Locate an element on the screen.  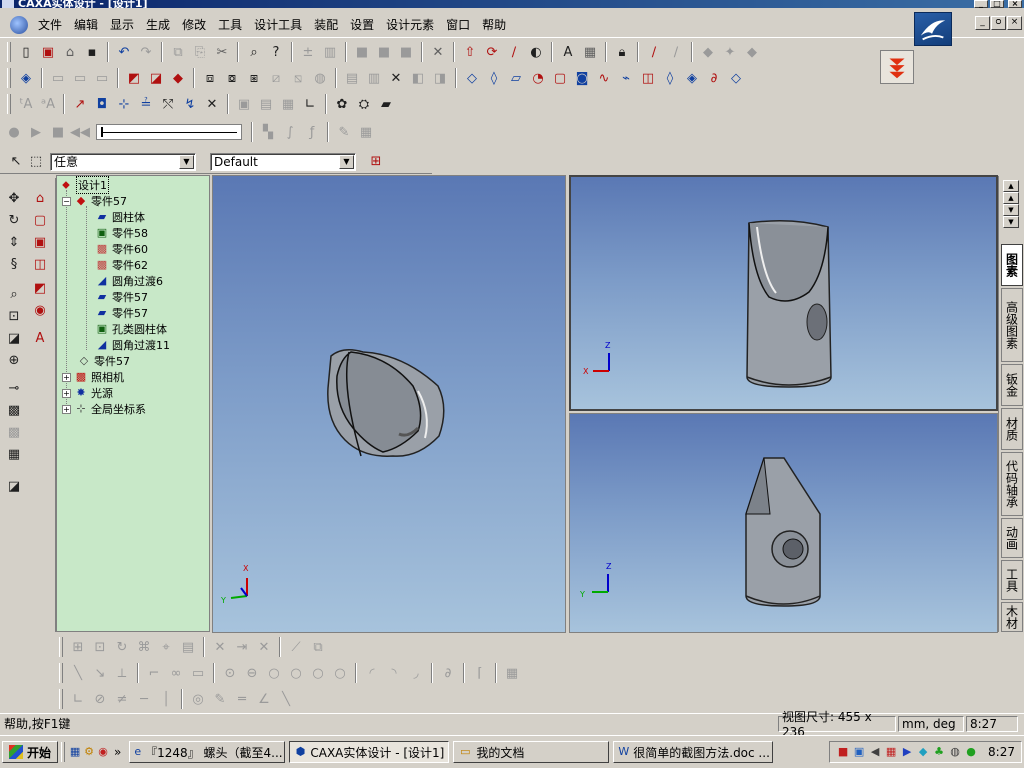
tree-item-part: − ◆ 零件57 is located at coordinates (94, 201).